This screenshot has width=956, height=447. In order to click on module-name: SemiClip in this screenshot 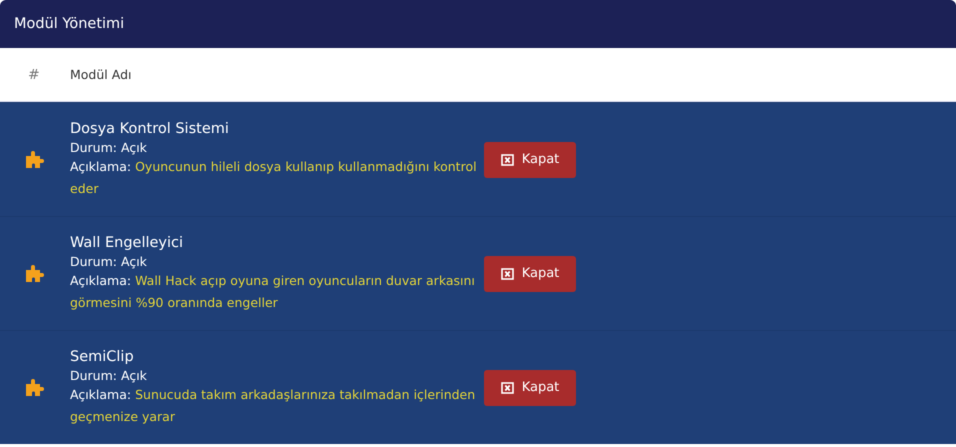, I will do `click(102, 357)`.